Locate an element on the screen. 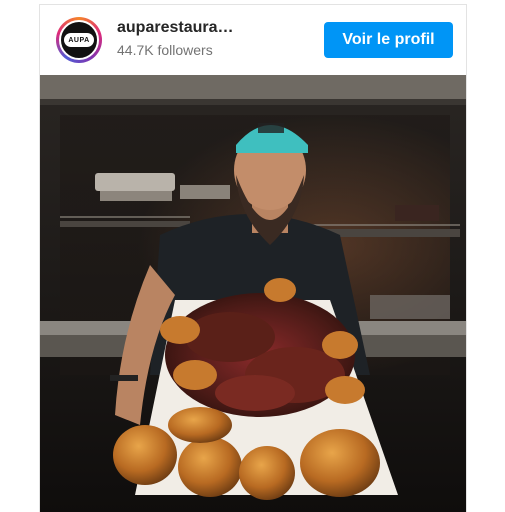  avatar-image: AUPA is located at coordinates (79, 40).